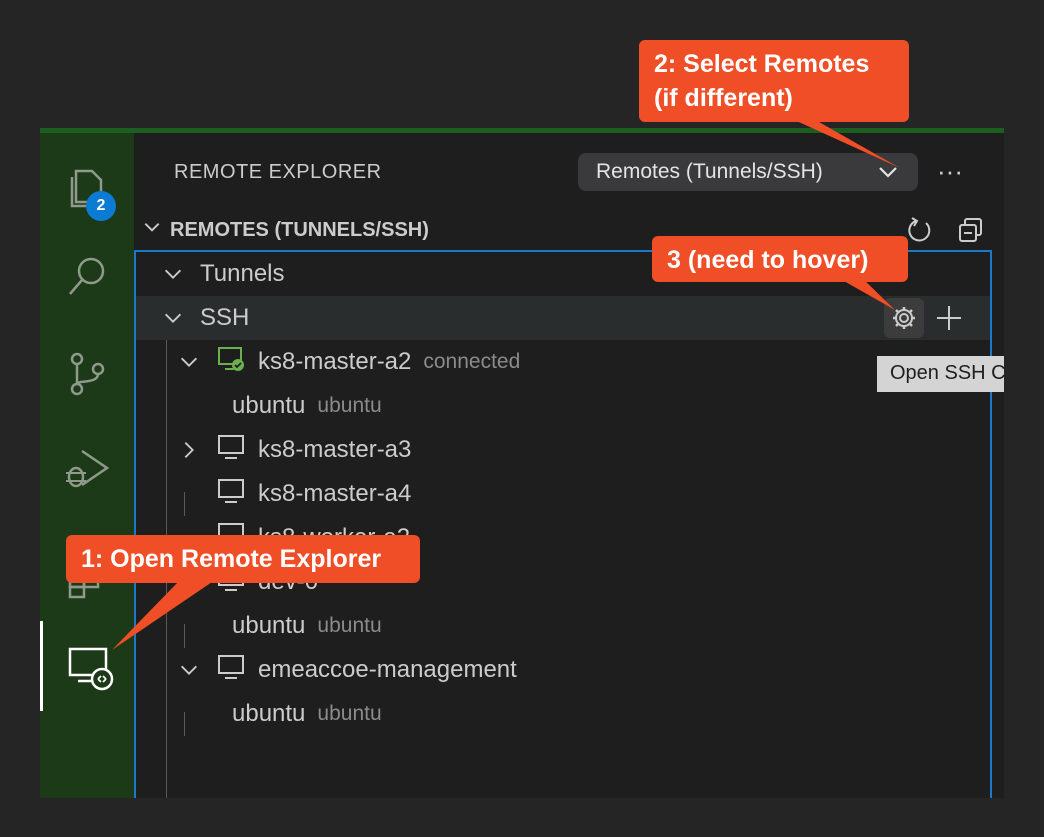 Image resolution: width=1044 pixels, height=837 pixels. Describe the element at coordinates (945, 230) in the screenshot. I see `section-actions` at that location.